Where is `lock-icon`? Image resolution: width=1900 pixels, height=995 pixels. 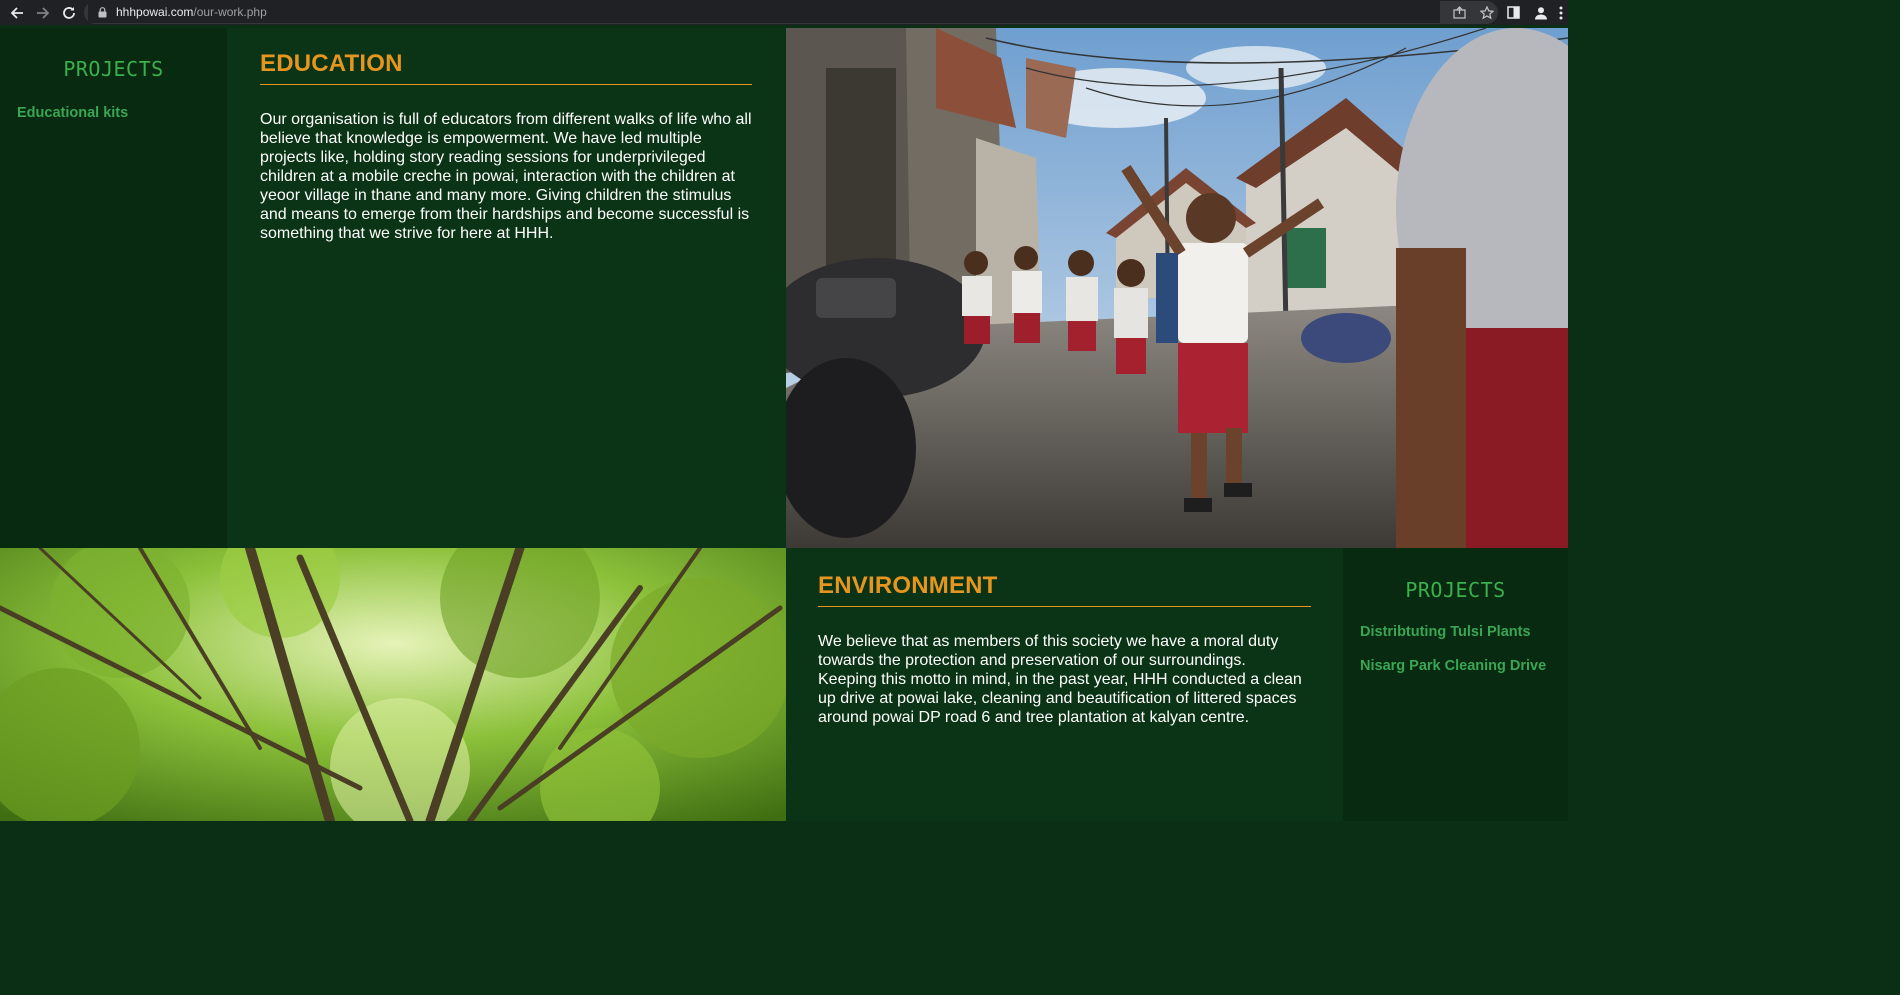 lock-icon is located at coordinates (102, 12).